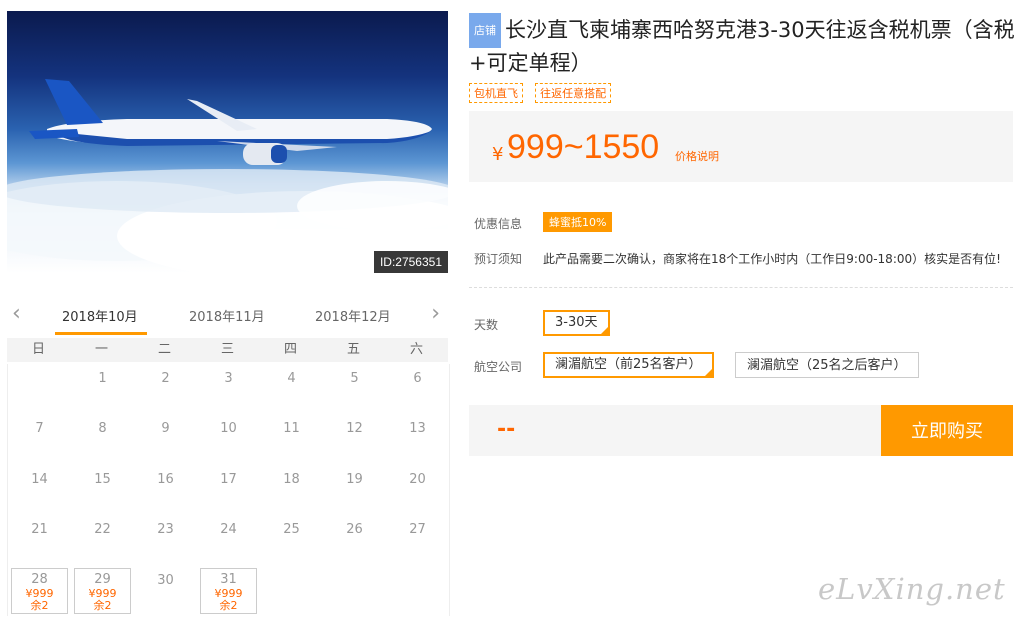  Describe the element at coordinates (102, 378) in the screenshot. I see `calendar-day-number: 1` at that location.